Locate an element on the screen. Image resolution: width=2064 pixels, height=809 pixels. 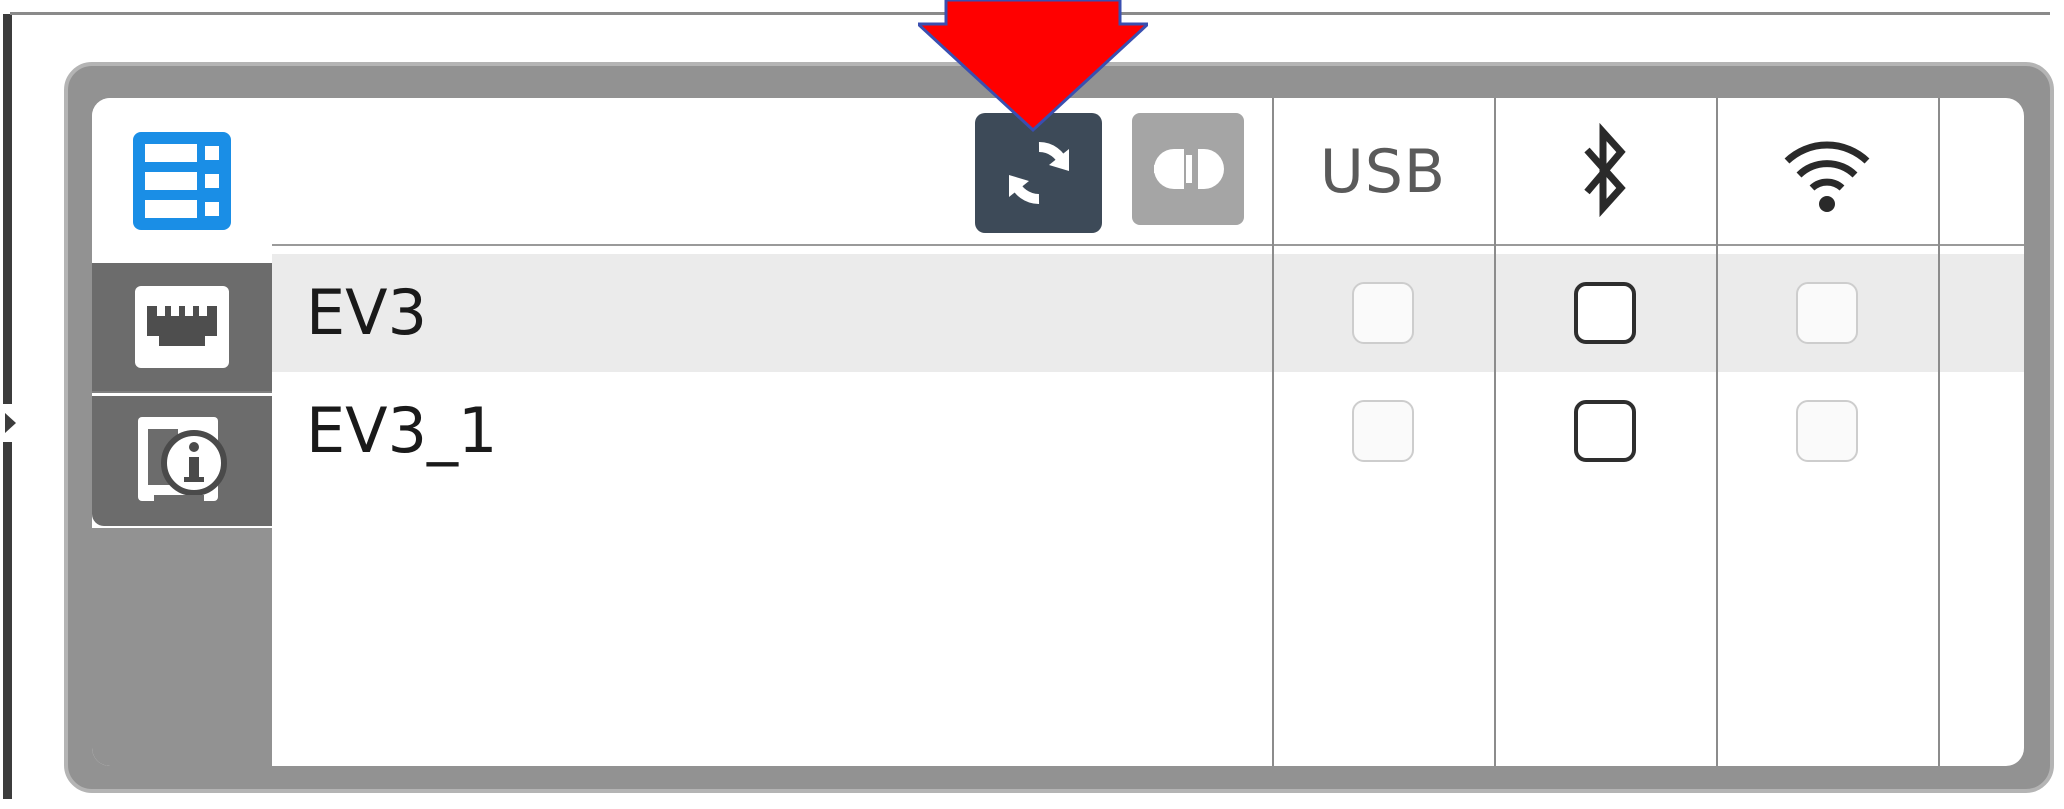
brick-info-icon is located at coordinates (182, 460).